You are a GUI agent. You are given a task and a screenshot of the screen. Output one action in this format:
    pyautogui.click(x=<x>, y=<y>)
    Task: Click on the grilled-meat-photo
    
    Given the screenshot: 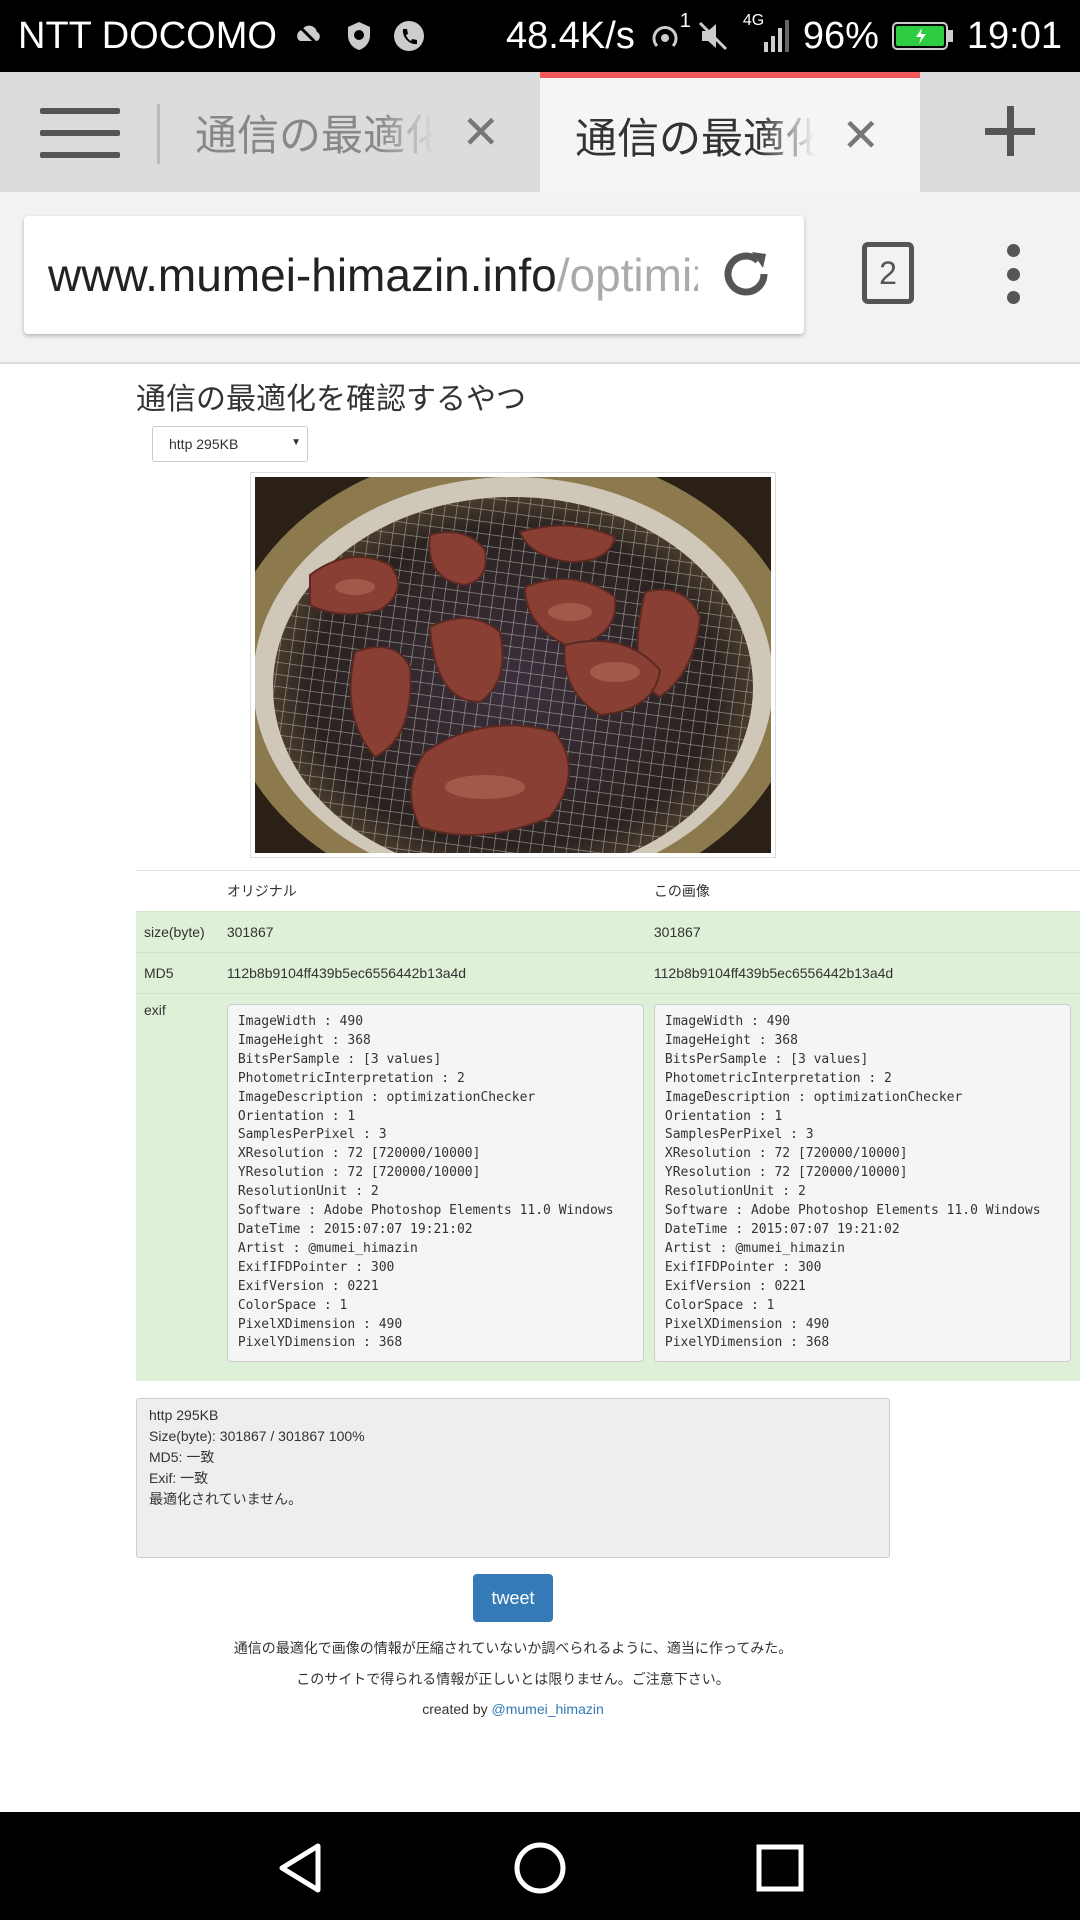 What is the action you would take?
    pyautogui.click(x=513, y=665)
    